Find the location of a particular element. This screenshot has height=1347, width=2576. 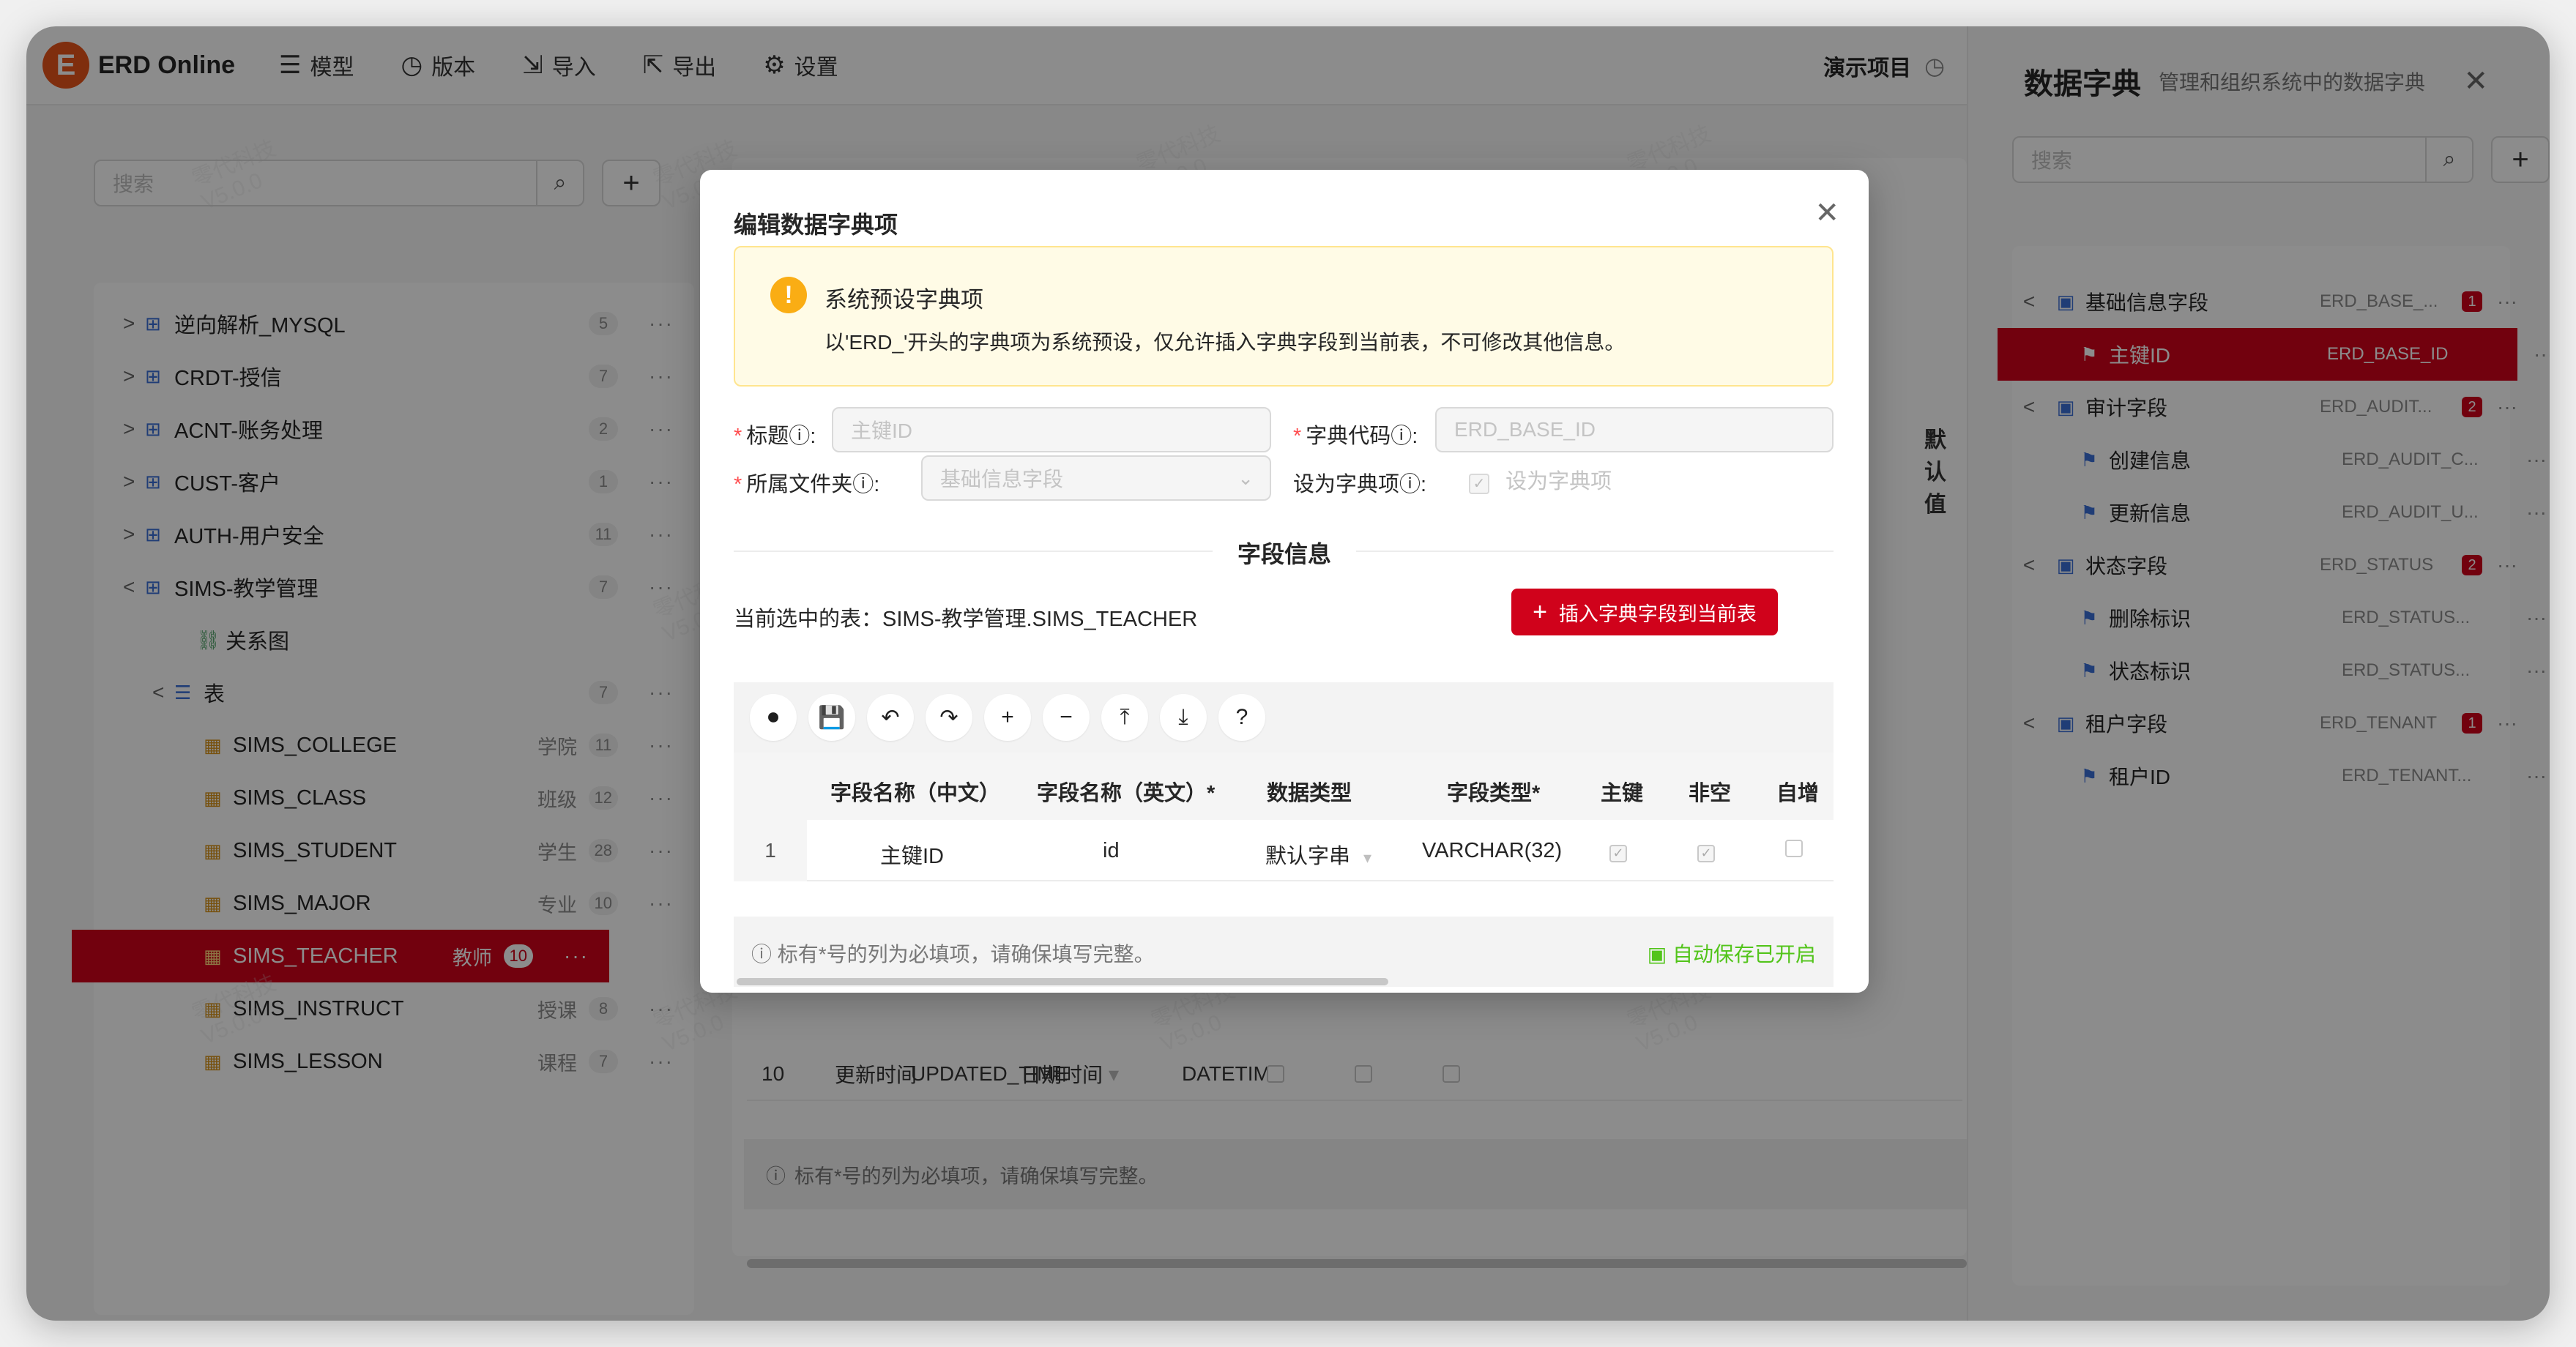

table-row: 1 主键ID id 默认字串 ▾ VARCHAR(32) ✓ ✓ is located at coordinates (1284, 851).